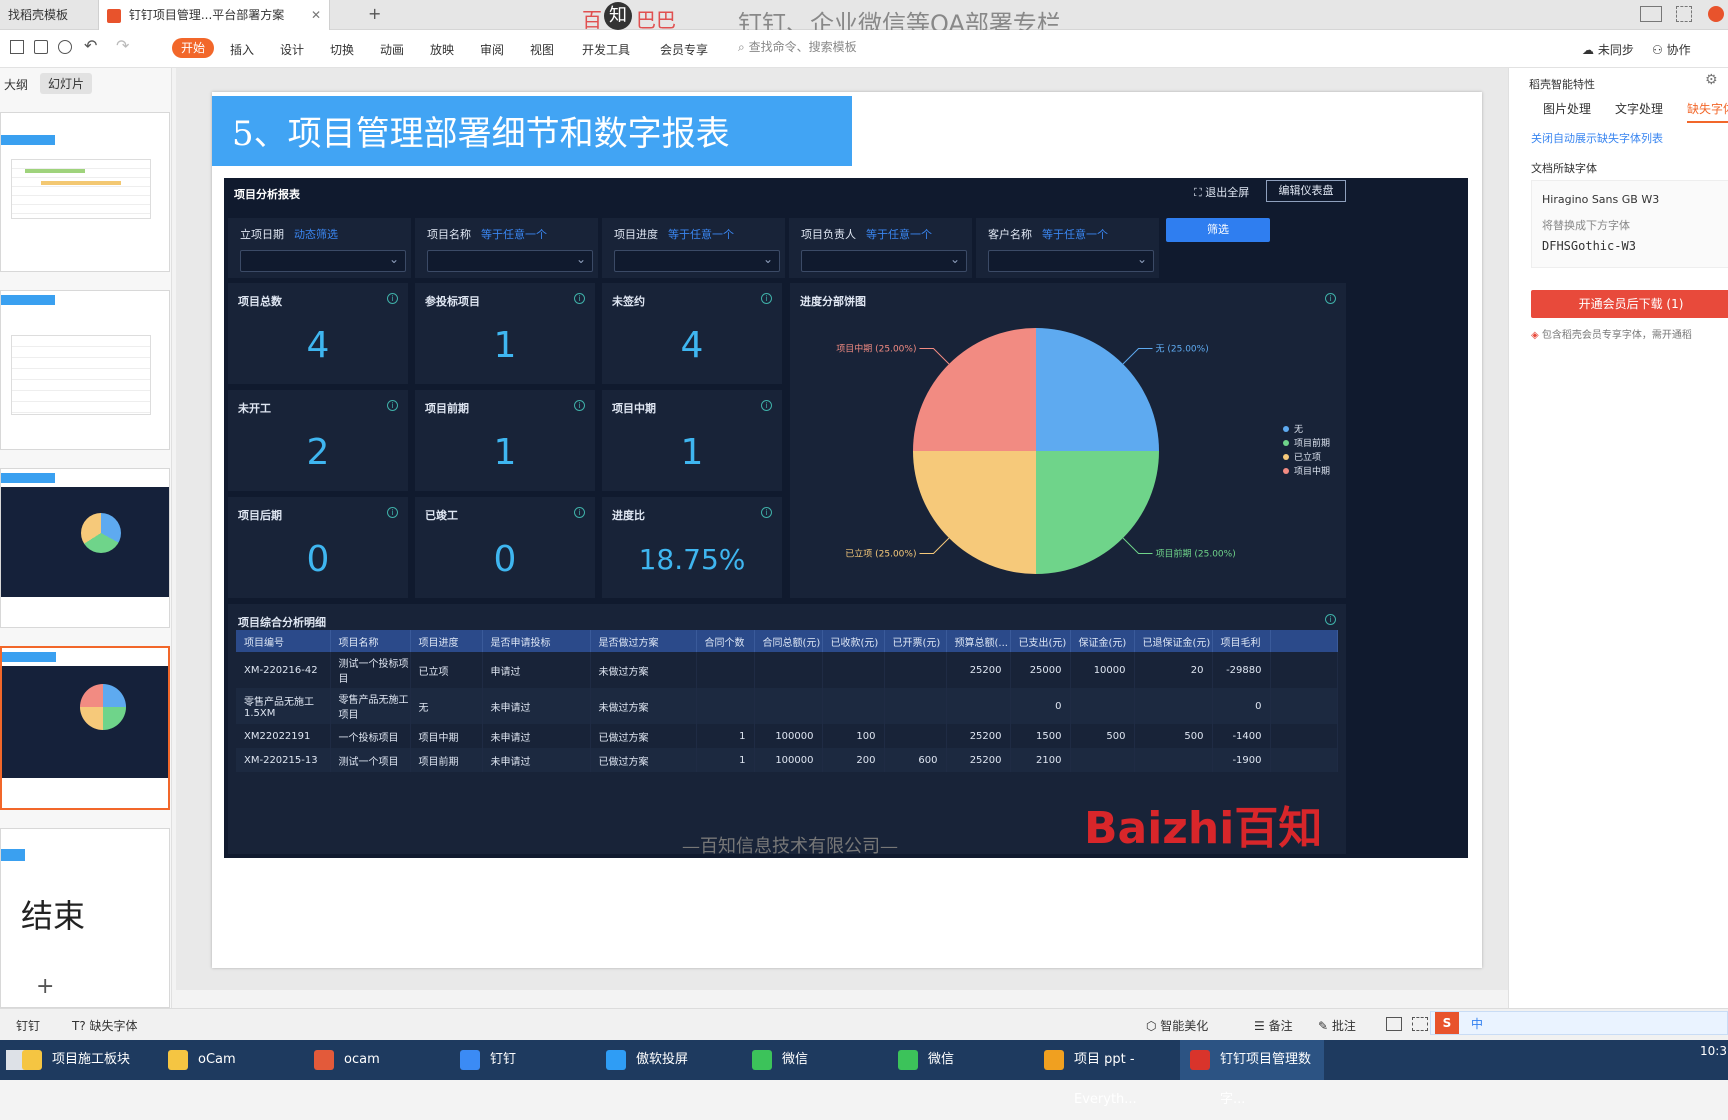  Describe the element at coordinates (1306, 191) in the screenshot. I see `edit-dashboard-button: 编辑仪表盘` at that location.